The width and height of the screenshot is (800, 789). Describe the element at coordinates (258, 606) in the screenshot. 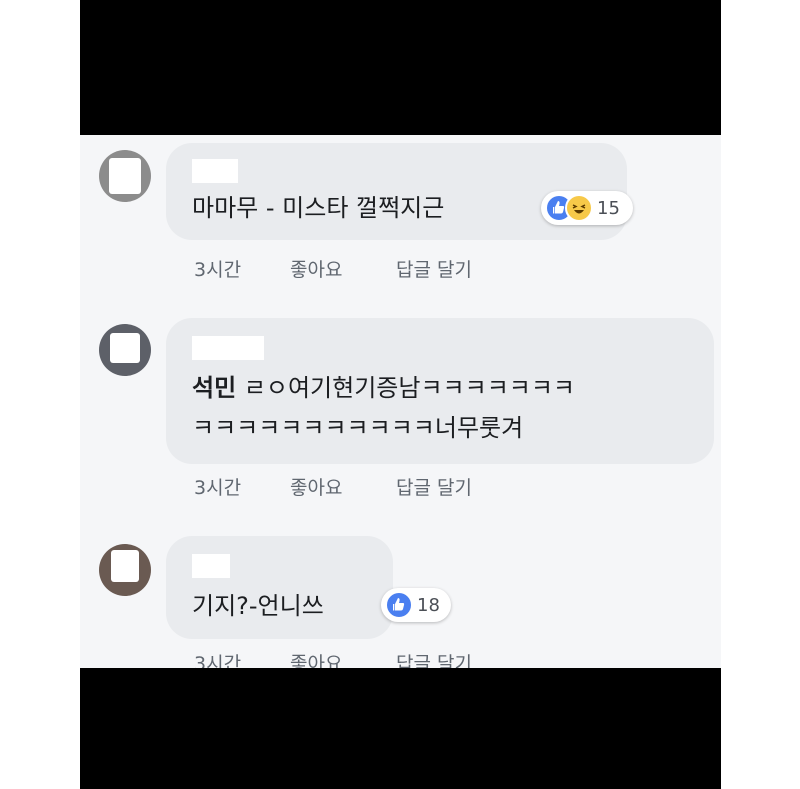

I see `comment-text: 기지?-언니쓰` at that location.